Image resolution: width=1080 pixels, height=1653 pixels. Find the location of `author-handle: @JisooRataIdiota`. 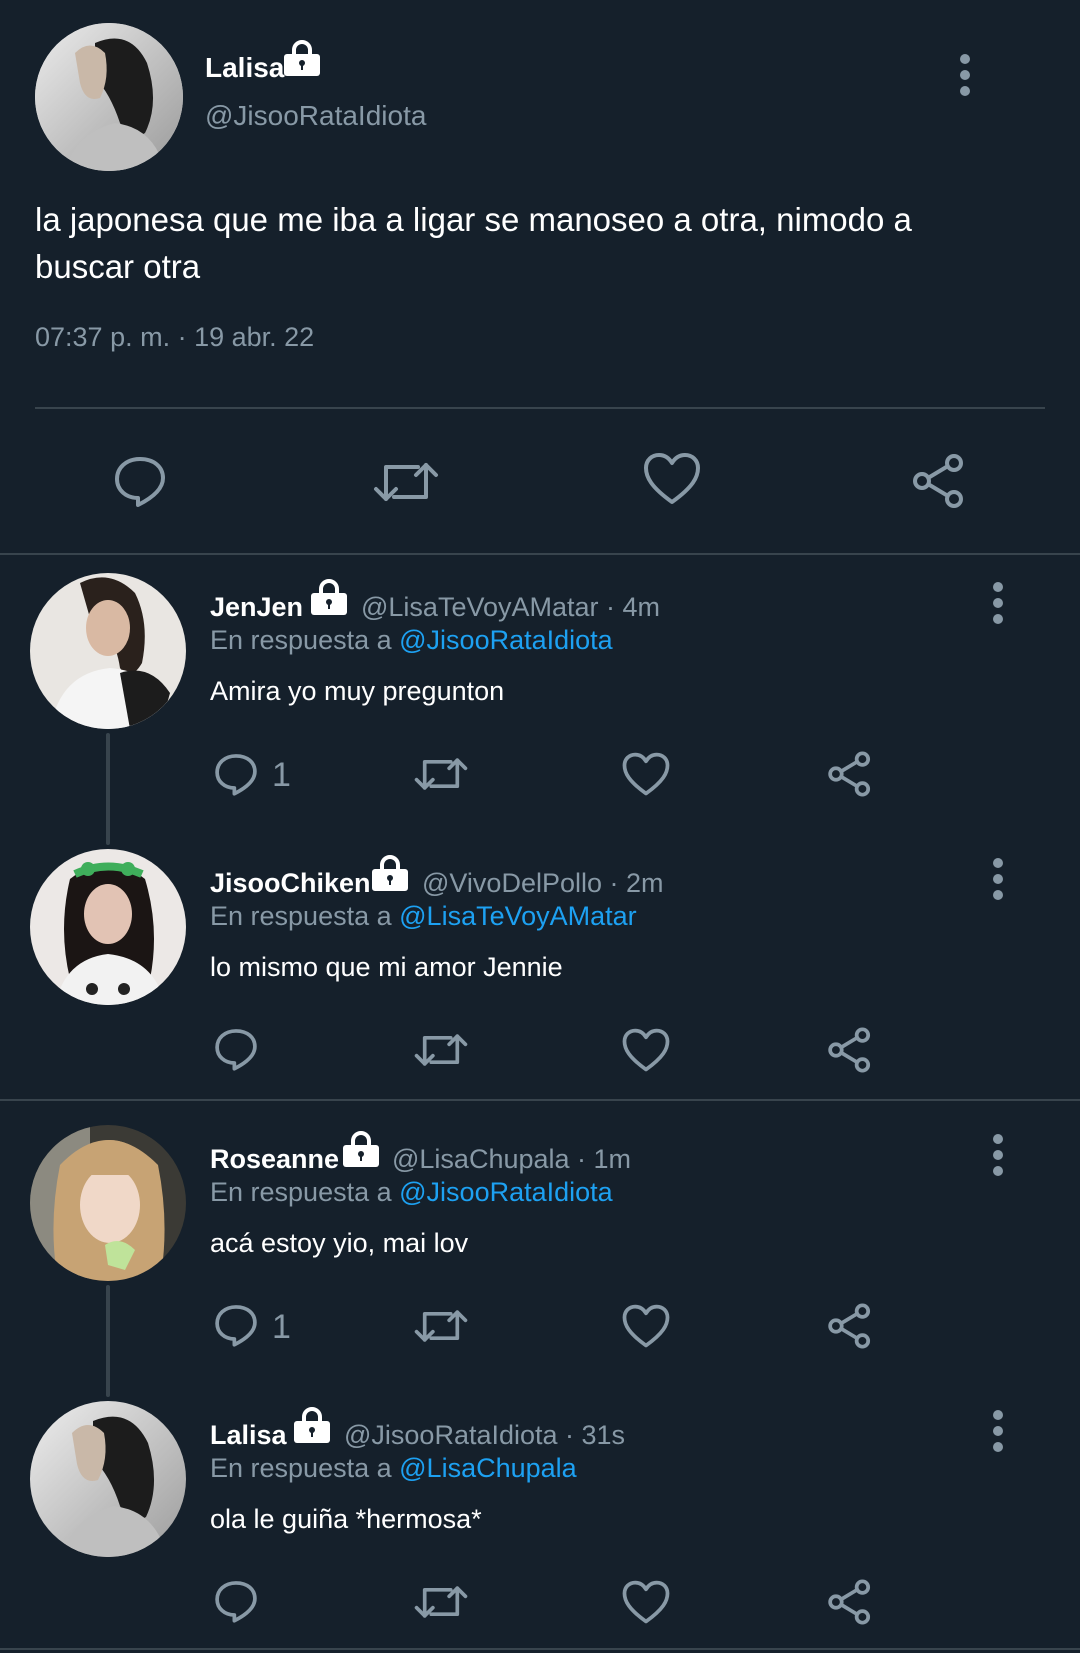

author-handle: @JisooRataIdiota is located at coordinates (315, 116).